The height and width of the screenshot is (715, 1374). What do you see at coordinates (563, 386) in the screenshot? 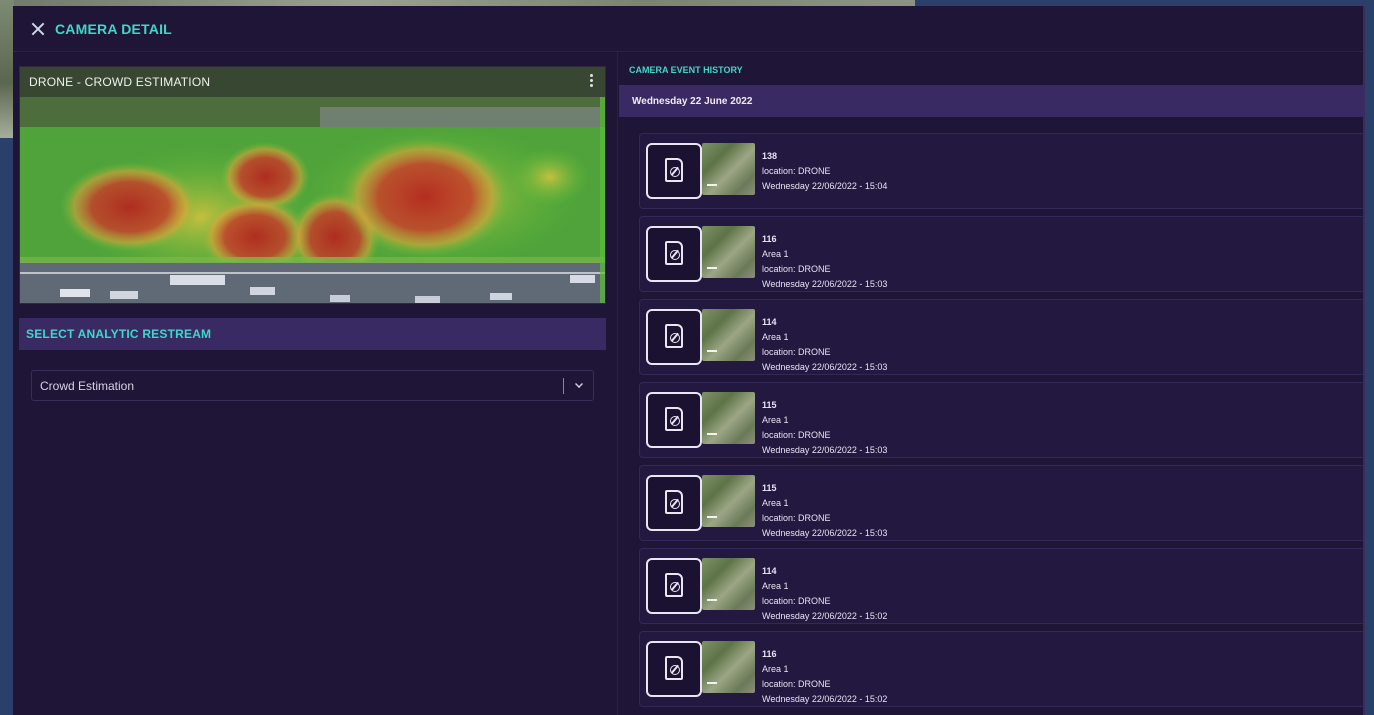
I see `select-separator` at bounding box center [563, 386].